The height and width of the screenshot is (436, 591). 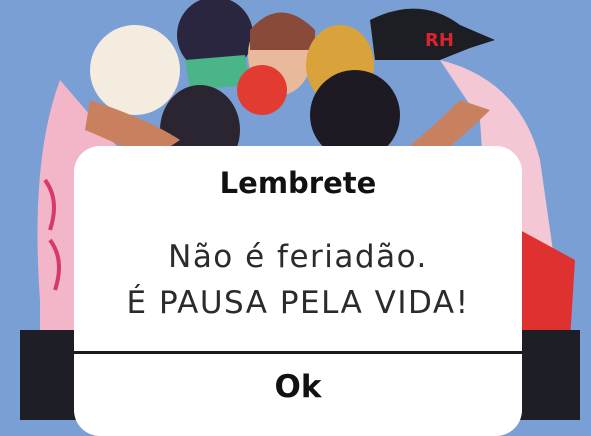 What do you see at coordinates (298, 303) in the screenshot?
I see `dialog-message-line-2: É PAUSA PELA VIDA!` at bounding box center [298, 303].